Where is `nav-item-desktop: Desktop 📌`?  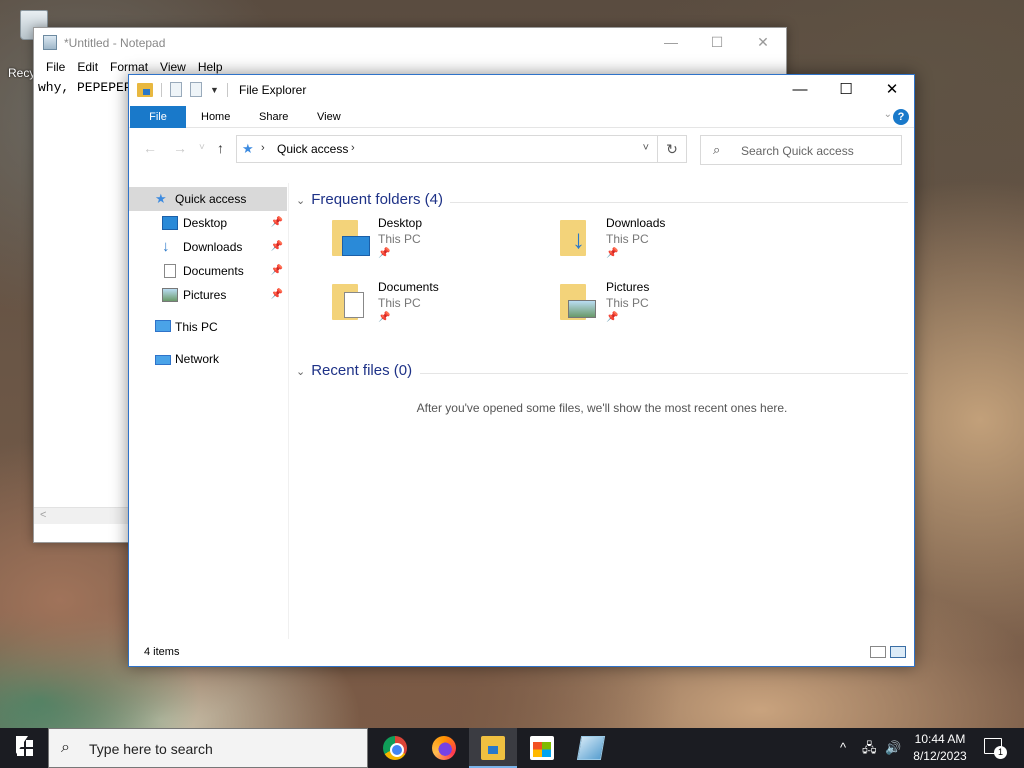
nav-item-desktop: Desktop 📌 is located at coordinates (208, 223).